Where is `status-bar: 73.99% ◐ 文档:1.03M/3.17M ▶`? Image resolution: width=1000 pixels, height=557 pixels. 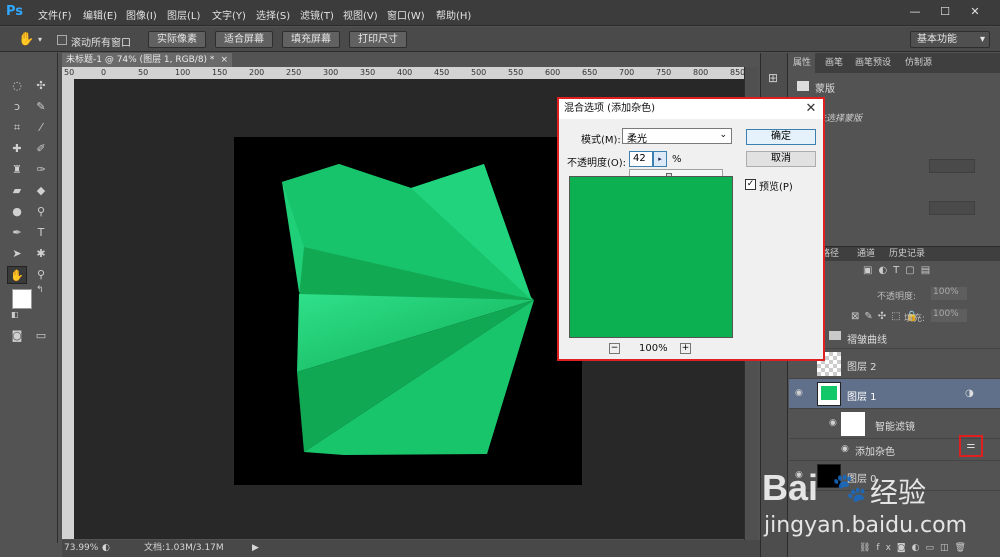 status-bar: 73.99% ◐ 文档:1.03M/3.17M ▶ is located at coordinates (412, 548).